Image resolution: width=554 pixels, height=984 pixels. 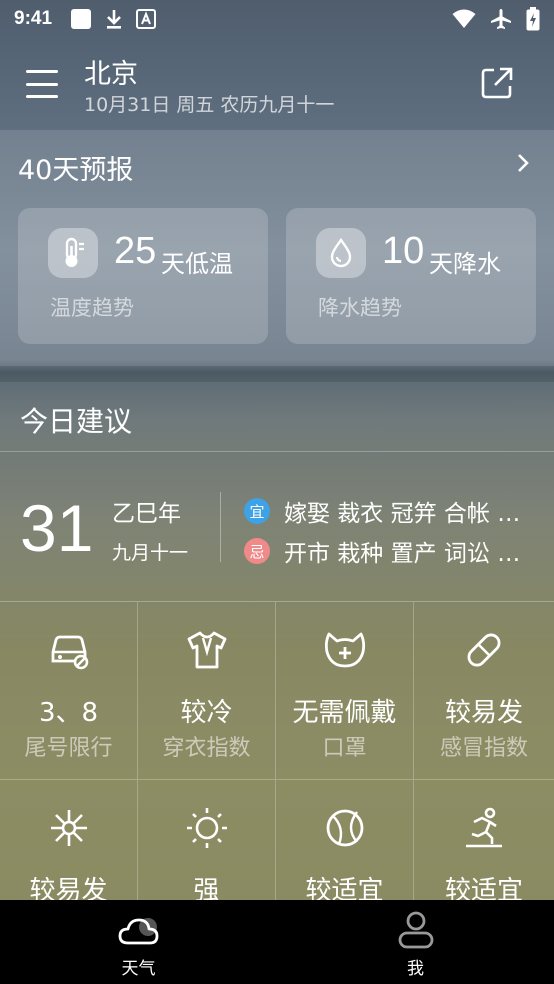 What do you see at coordinates (360, 308) in the screenshot?
I see `precipitation-trend-label: 降水趋势` at bounding box center [360, 308].